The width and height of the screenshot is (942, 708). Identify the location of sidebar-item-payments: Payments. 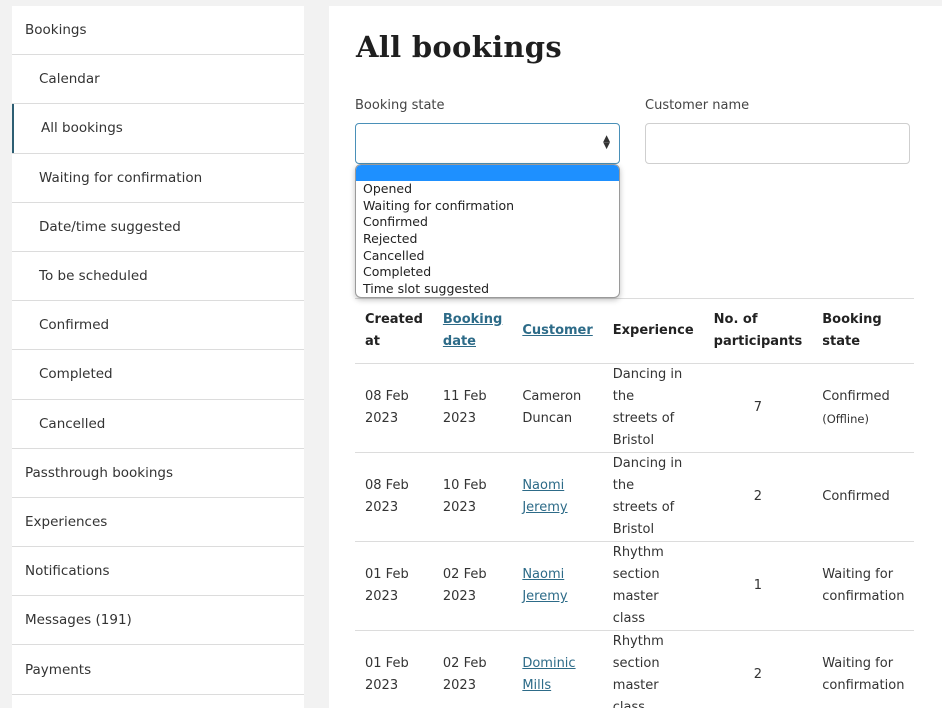
(158, 670).